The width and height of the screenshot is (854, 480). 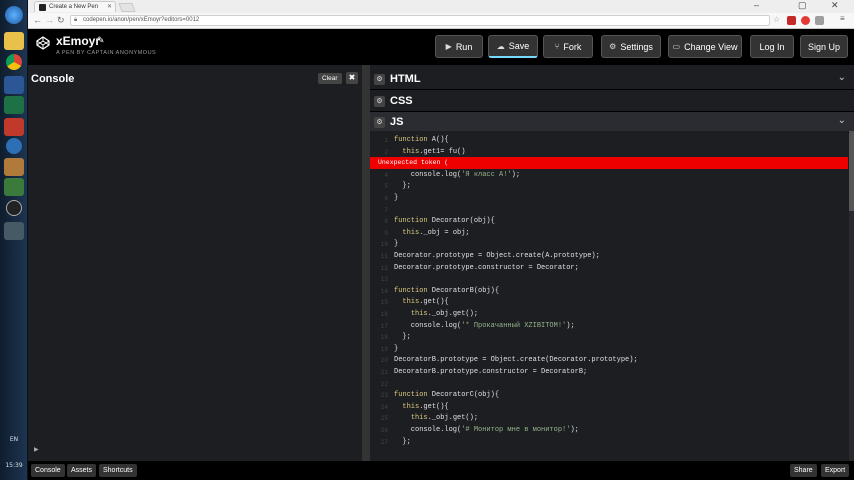 What do you see at coordinates (14, 208) in the screenshot?
I see `obs-icon` at bounding box center [14, 208].